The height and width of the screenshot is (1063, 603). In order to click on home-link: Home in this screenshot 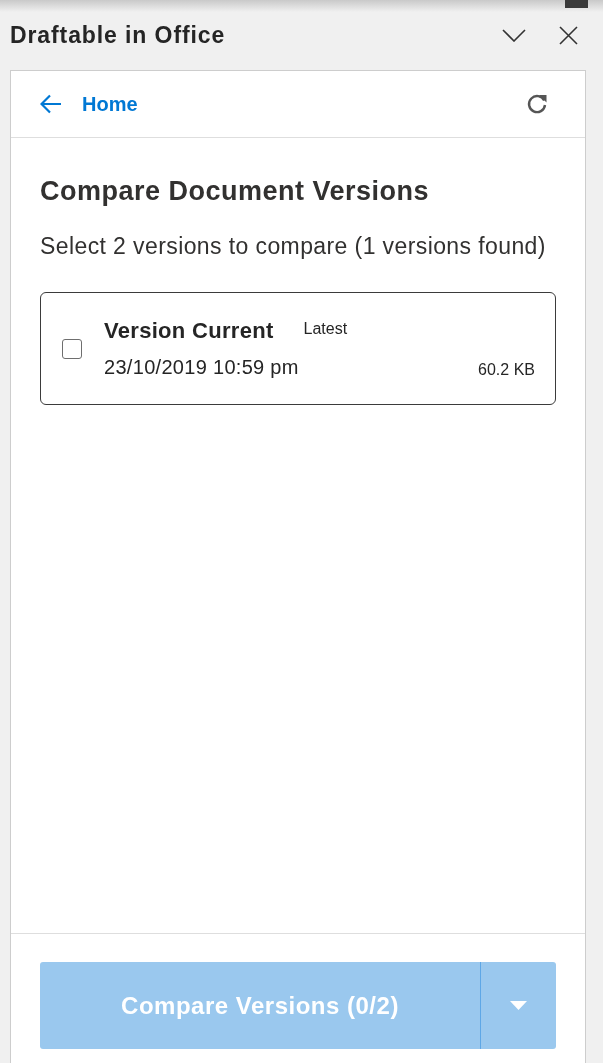, I will do `click(89, 104)`.